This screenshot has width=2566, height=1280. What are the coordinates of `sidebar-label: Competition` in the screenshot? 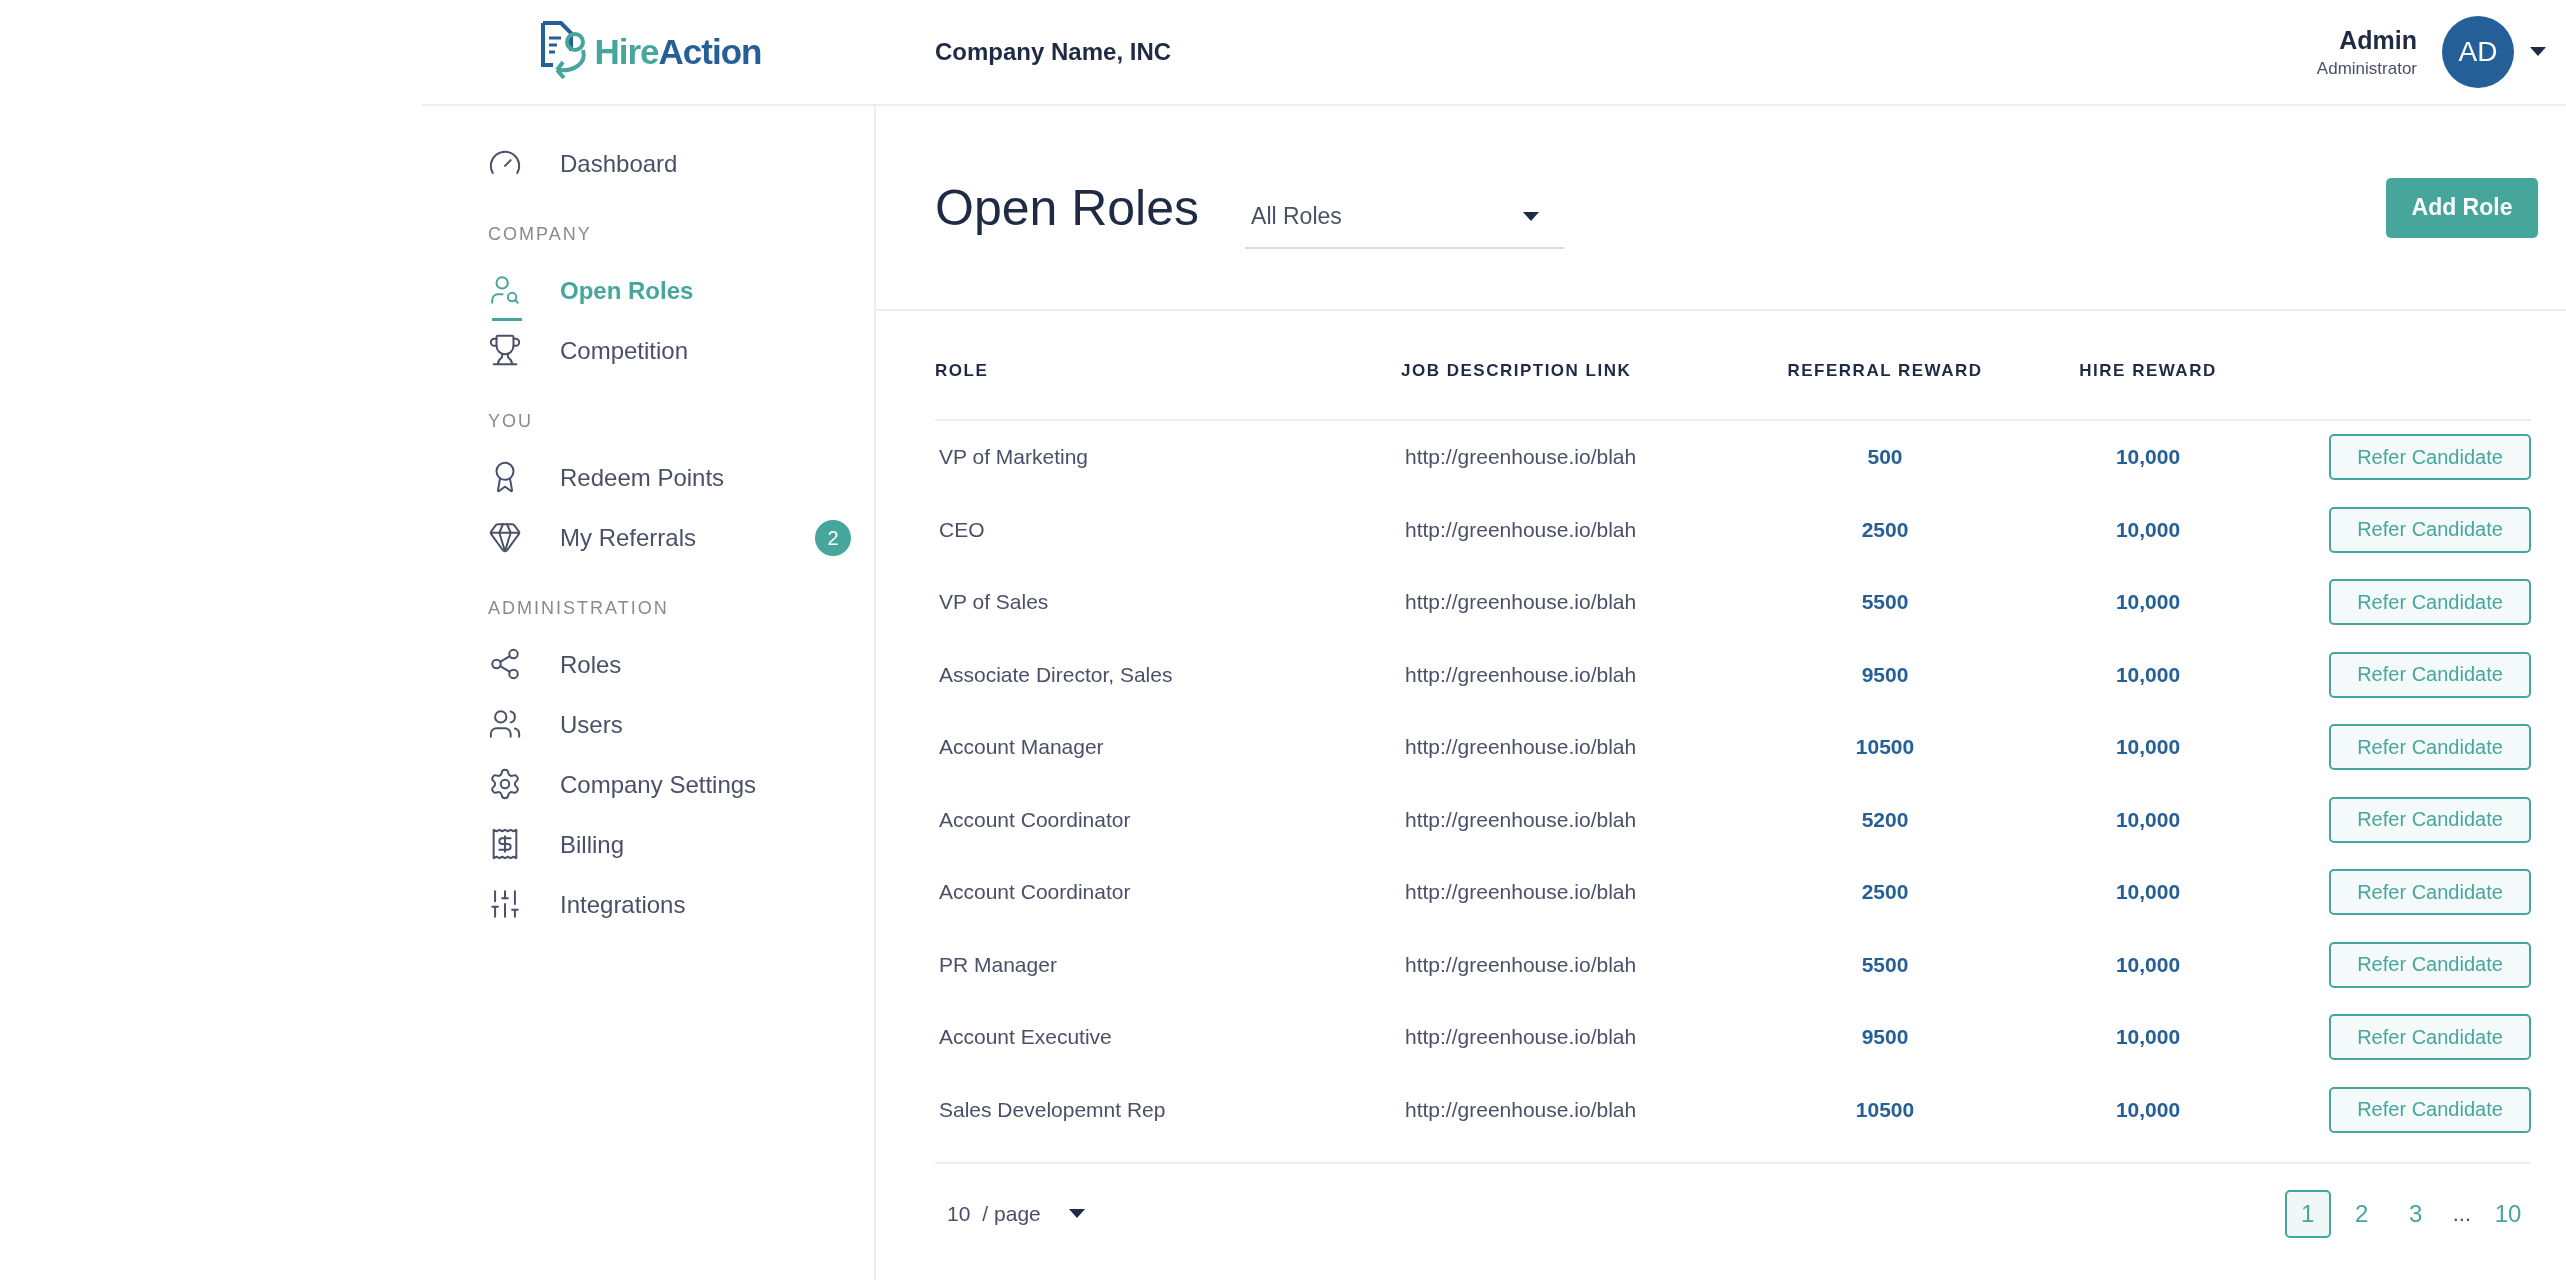 It's located at (624, 351).